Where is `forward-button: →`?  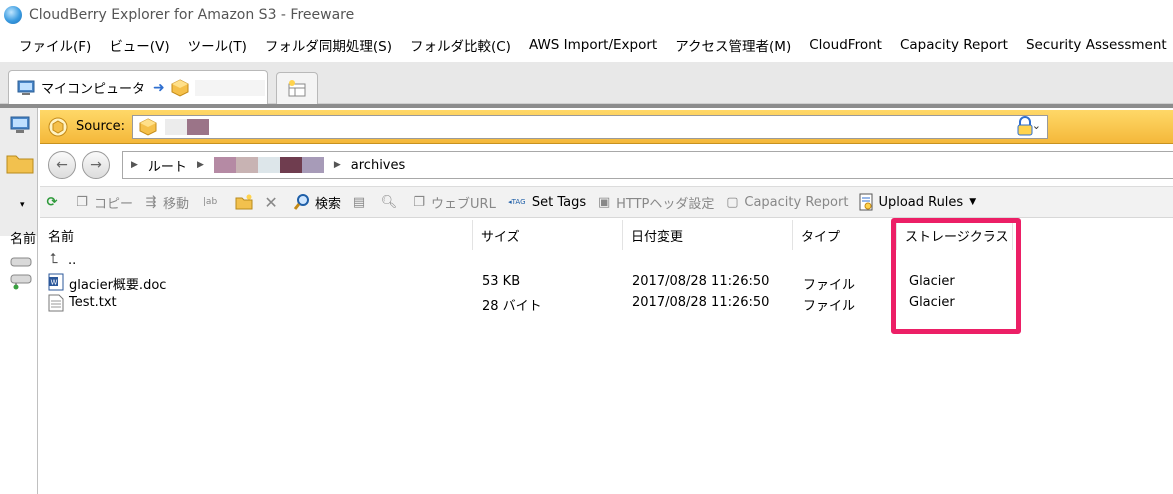 forward-button: → is located at coordinates (96, 165).